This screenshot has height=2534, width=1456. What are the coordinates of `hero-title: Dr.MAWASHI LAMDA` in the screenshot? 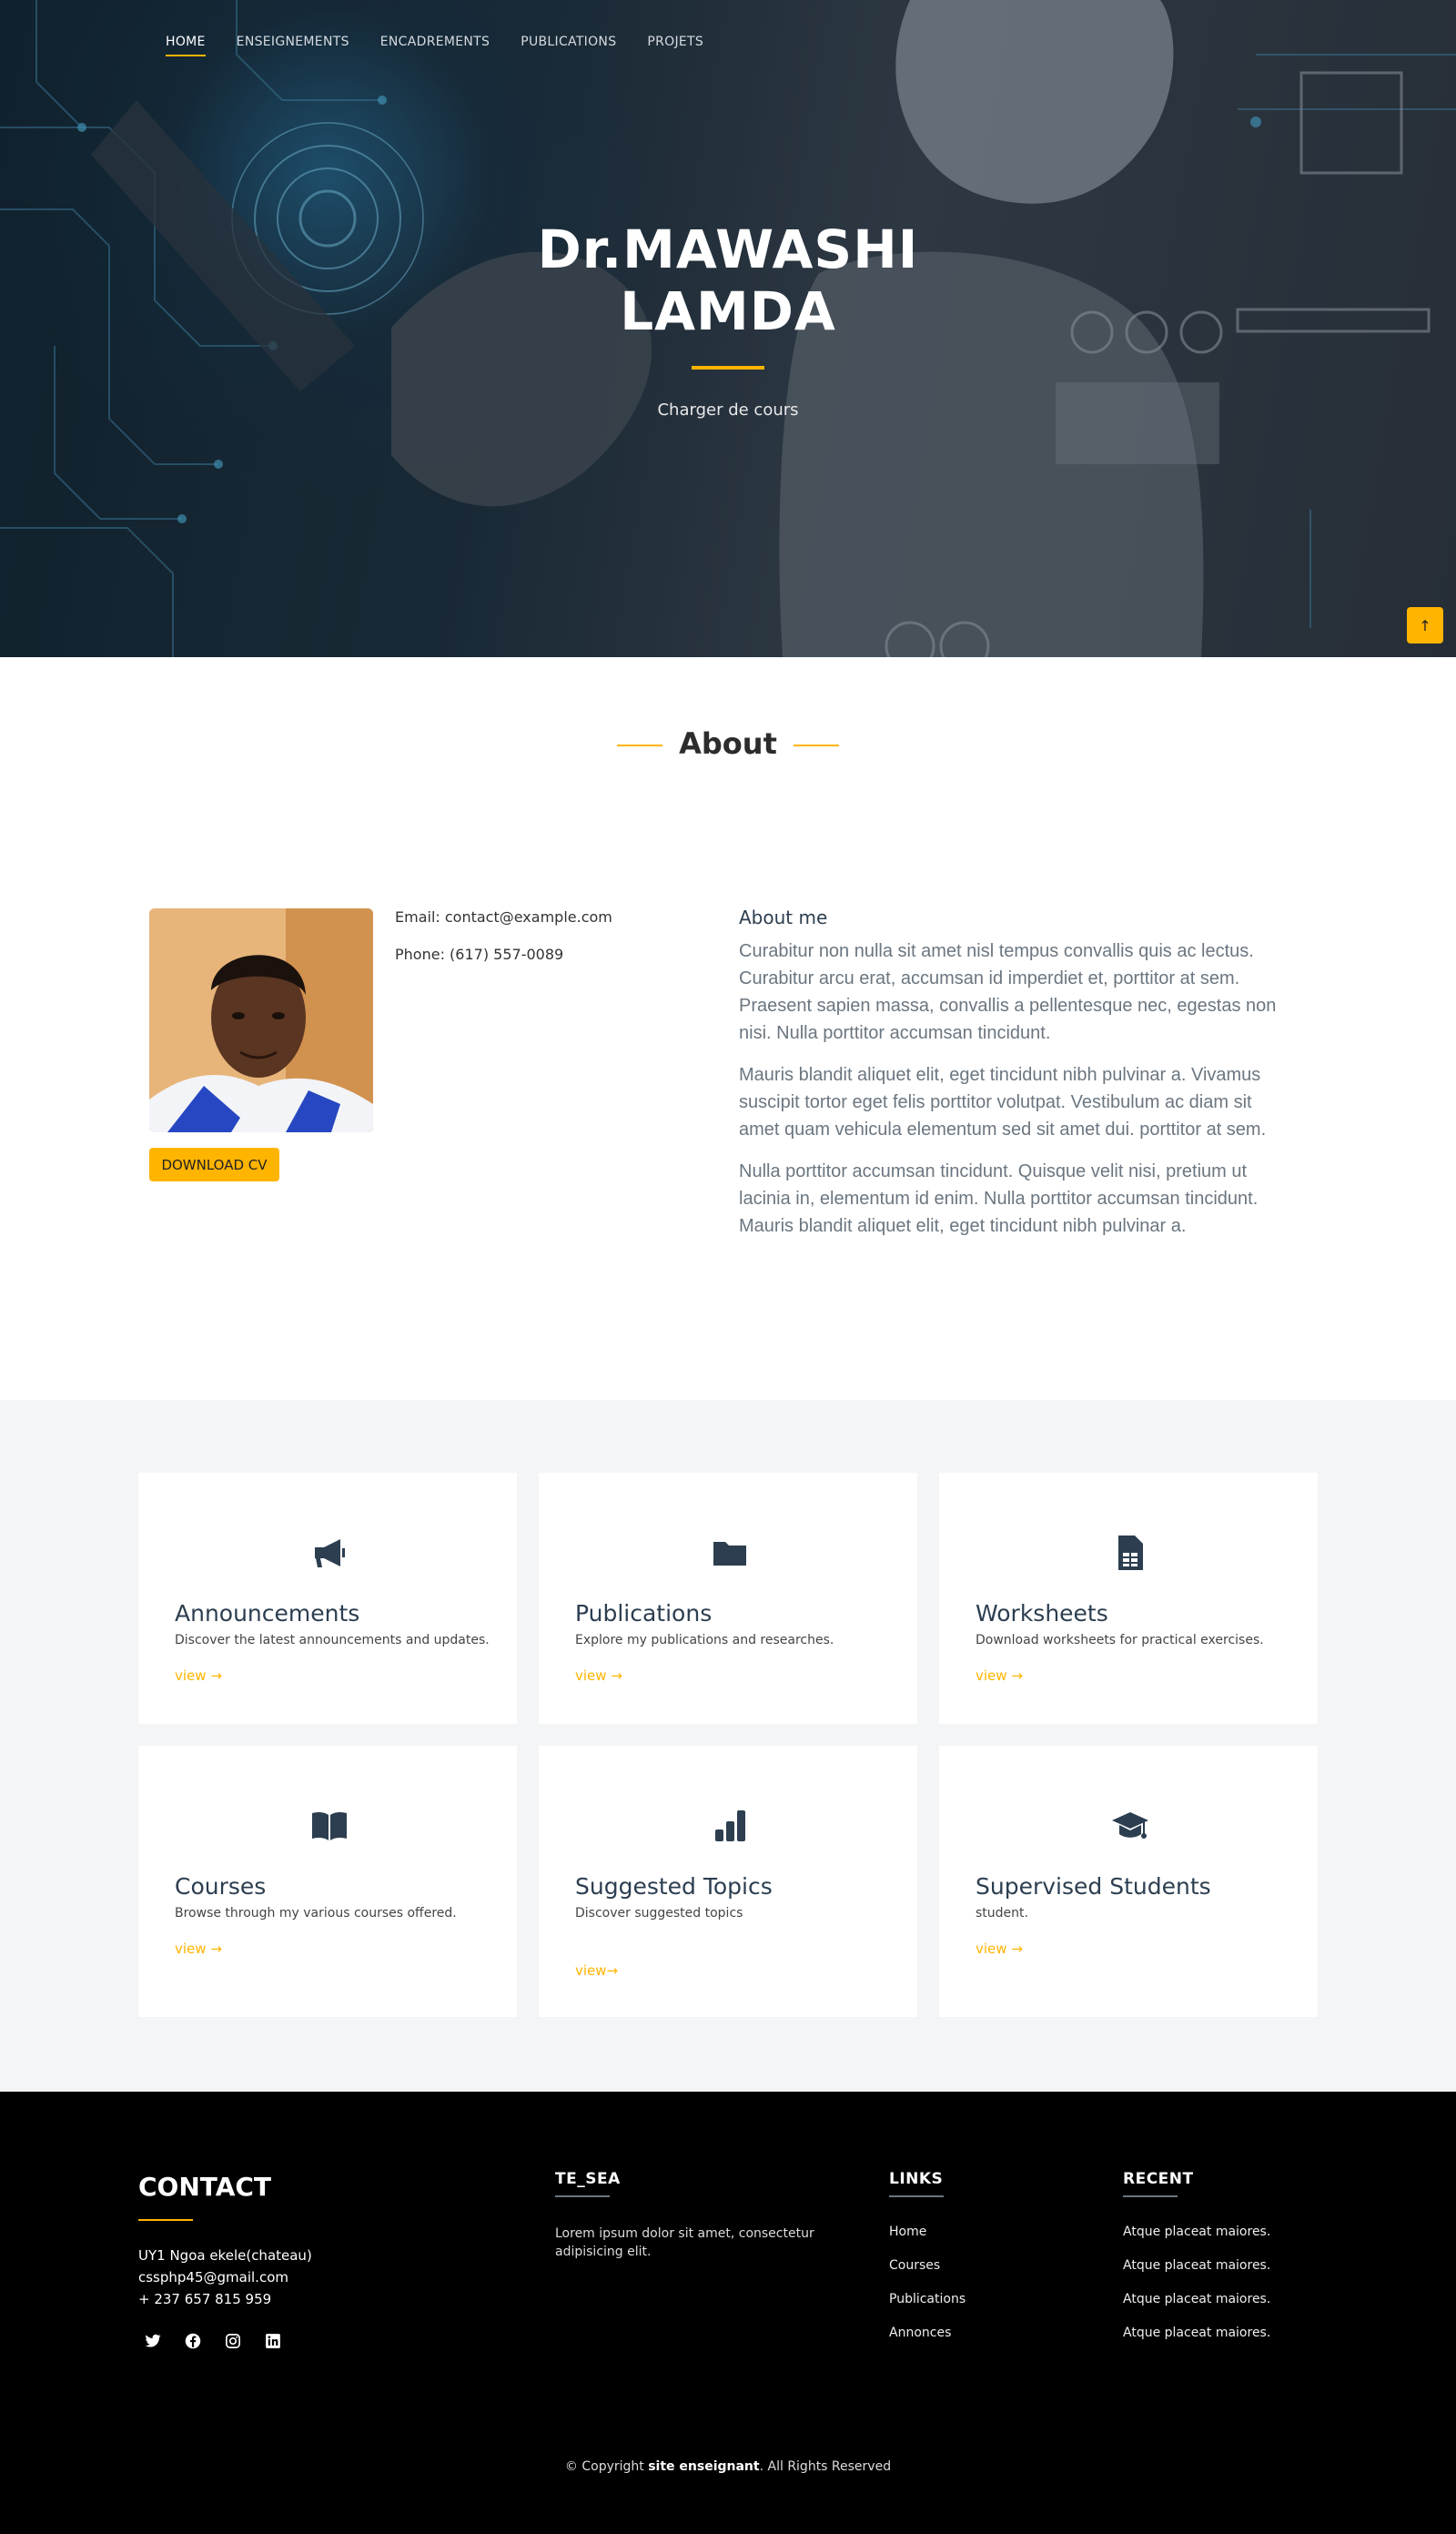 It's located at (728, 280).